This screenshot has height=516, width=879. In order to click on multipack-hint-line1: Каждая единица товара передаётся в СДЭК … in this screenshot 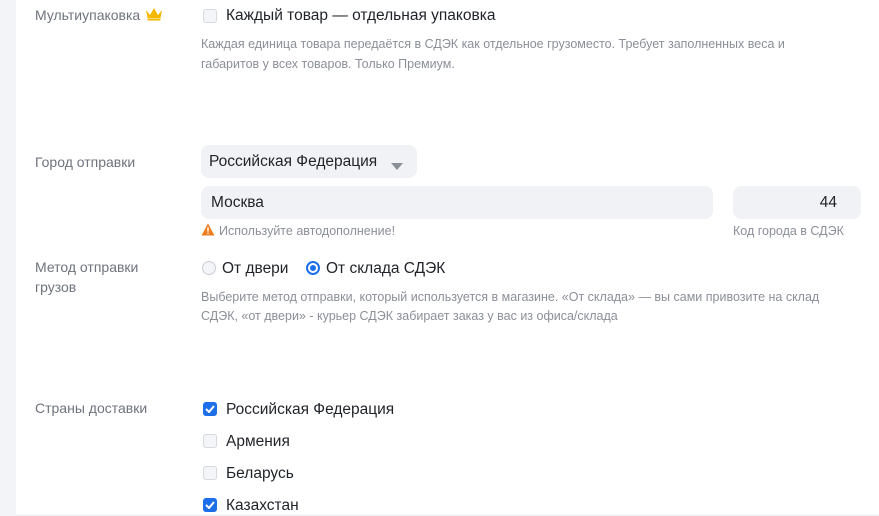, I will do `click(493, 44)`.